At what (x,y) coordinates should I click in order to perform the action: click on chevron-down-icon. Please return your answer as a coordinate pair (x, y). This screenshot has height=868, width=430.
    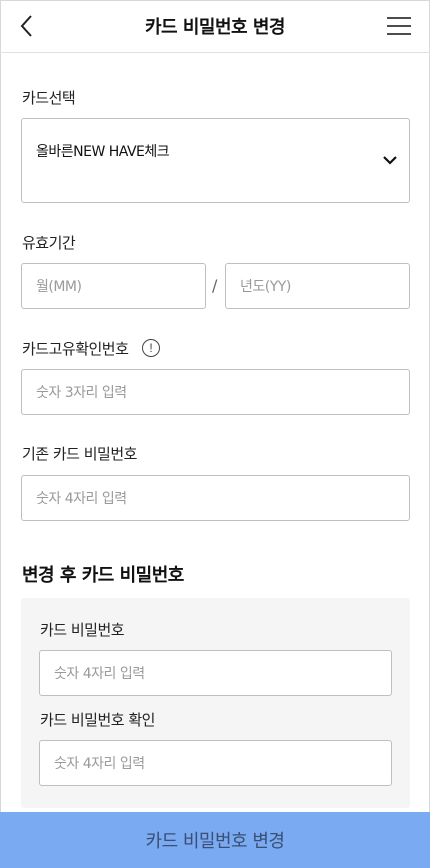
    Looking at the image, I should click on (390, 160).